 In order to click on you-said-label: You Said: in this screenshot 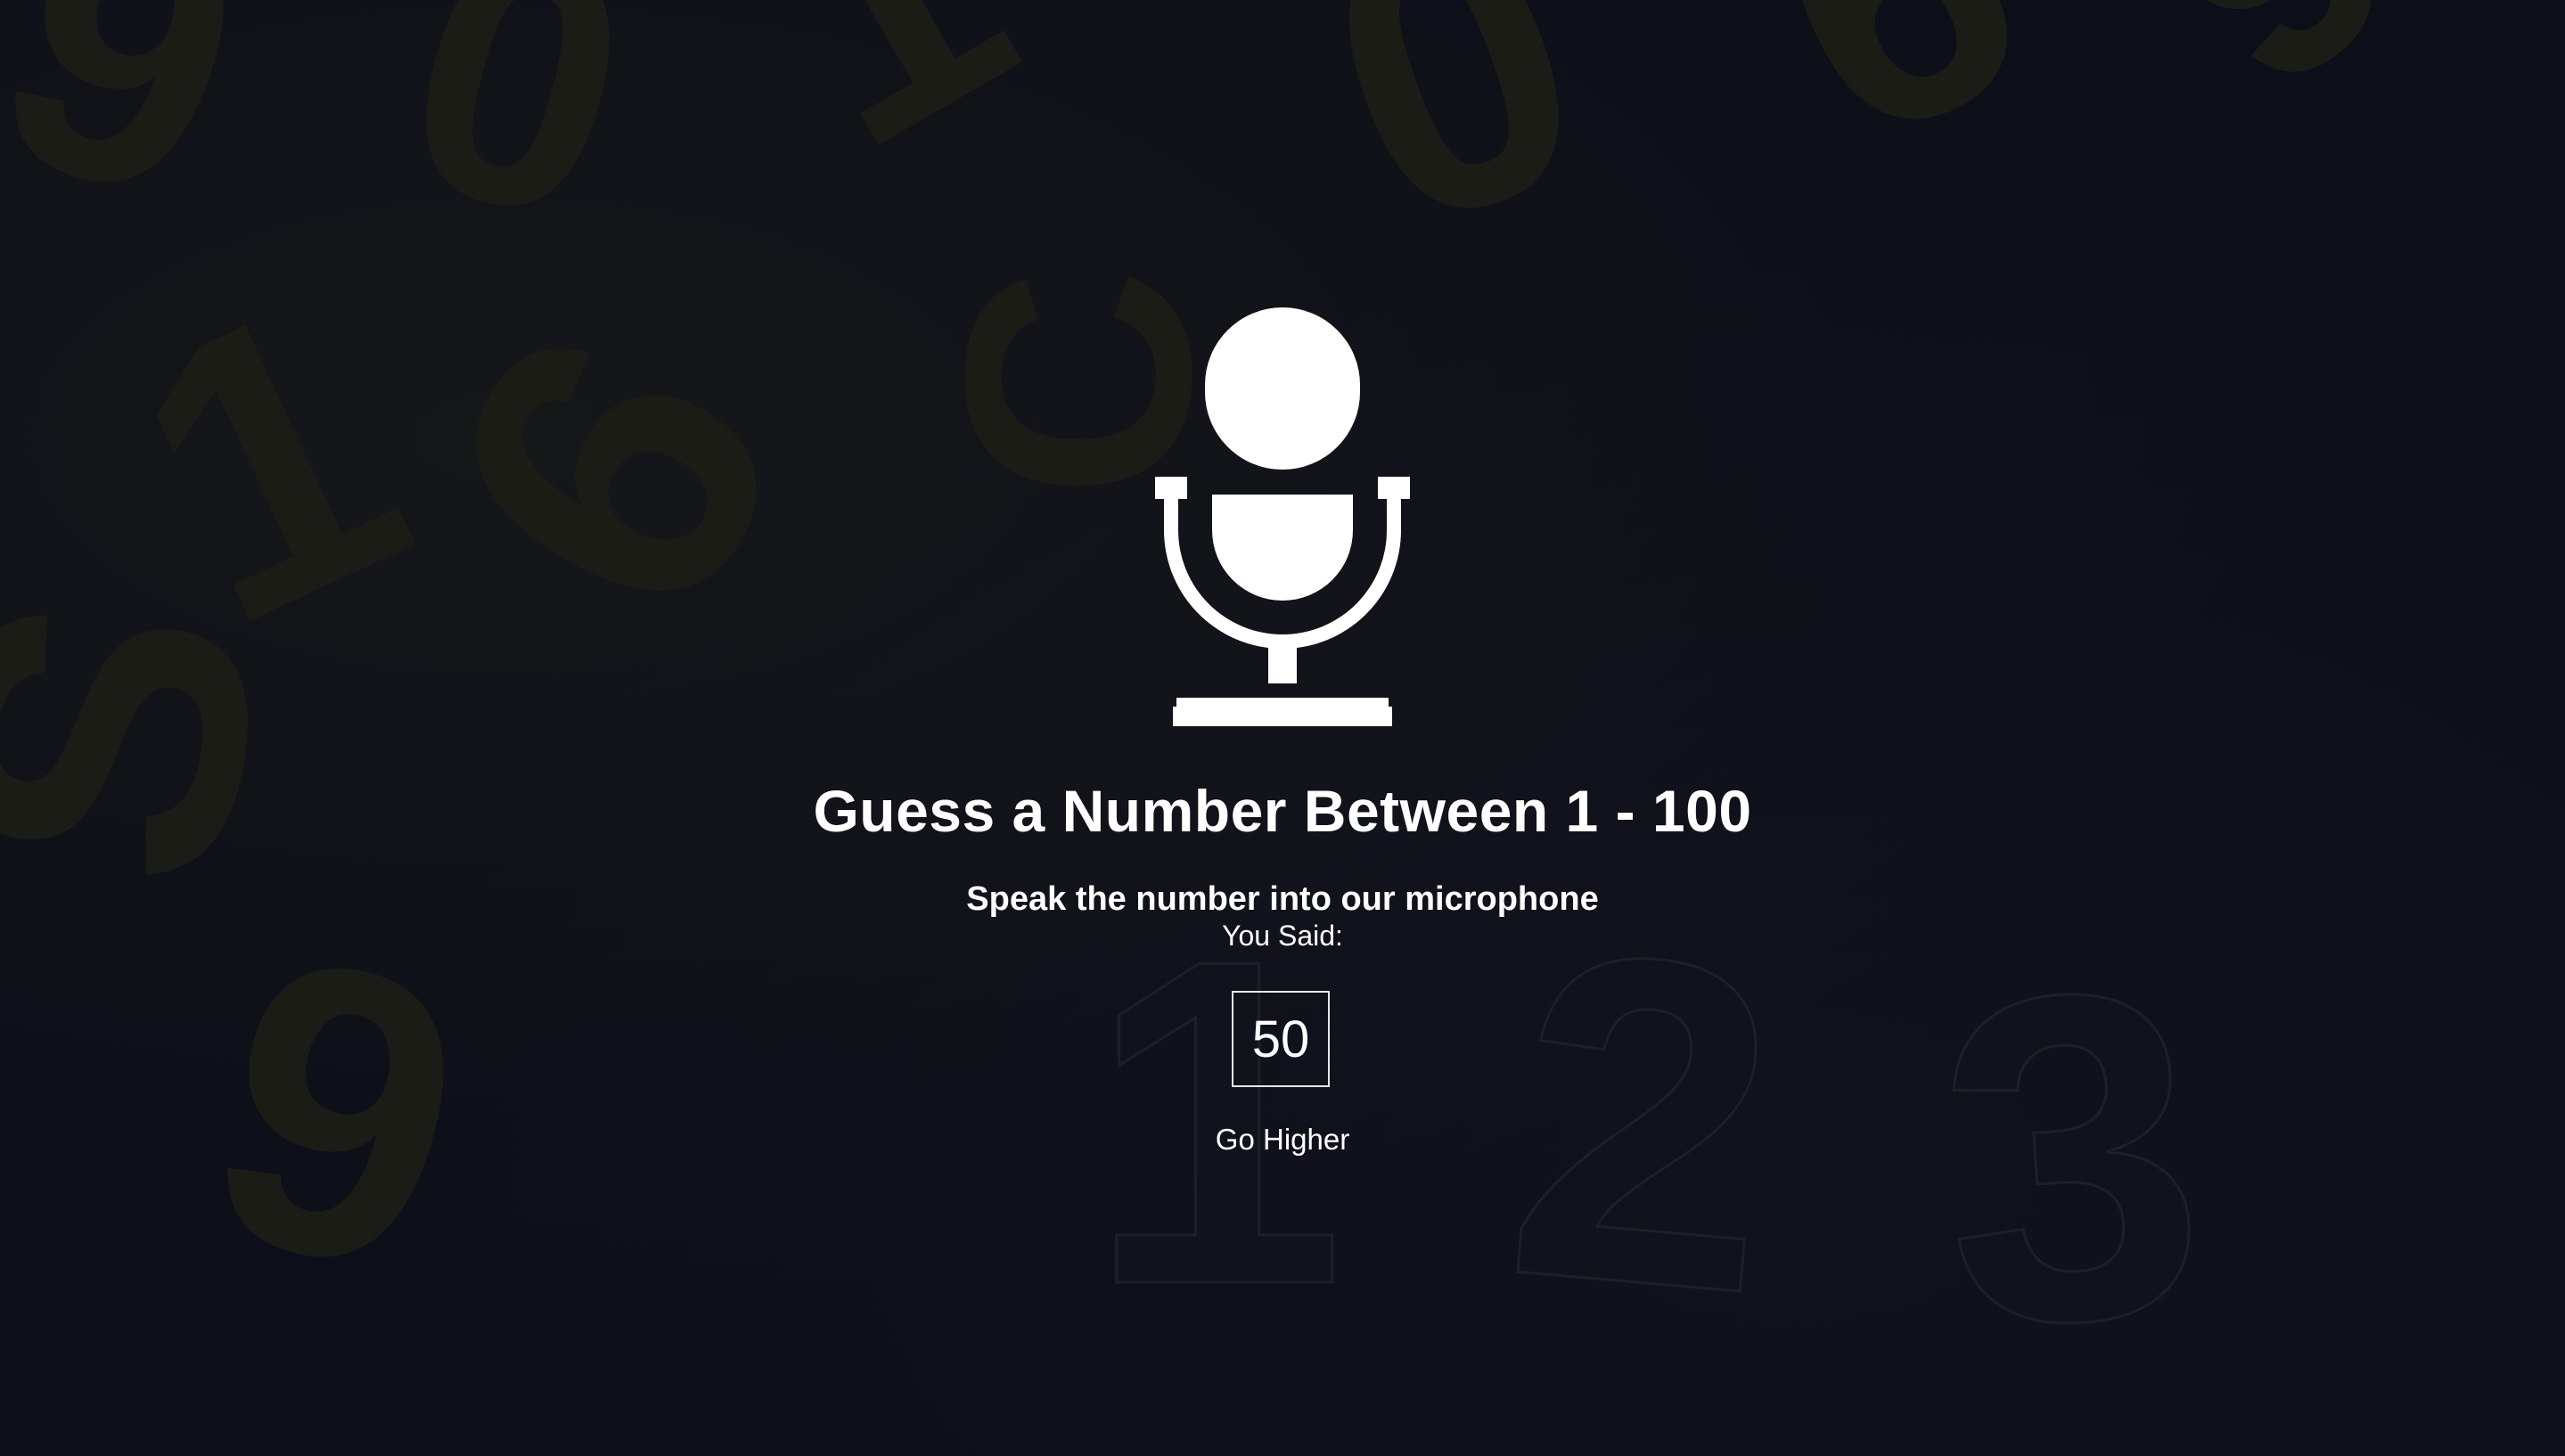, I will do `click(1282, 936)`.